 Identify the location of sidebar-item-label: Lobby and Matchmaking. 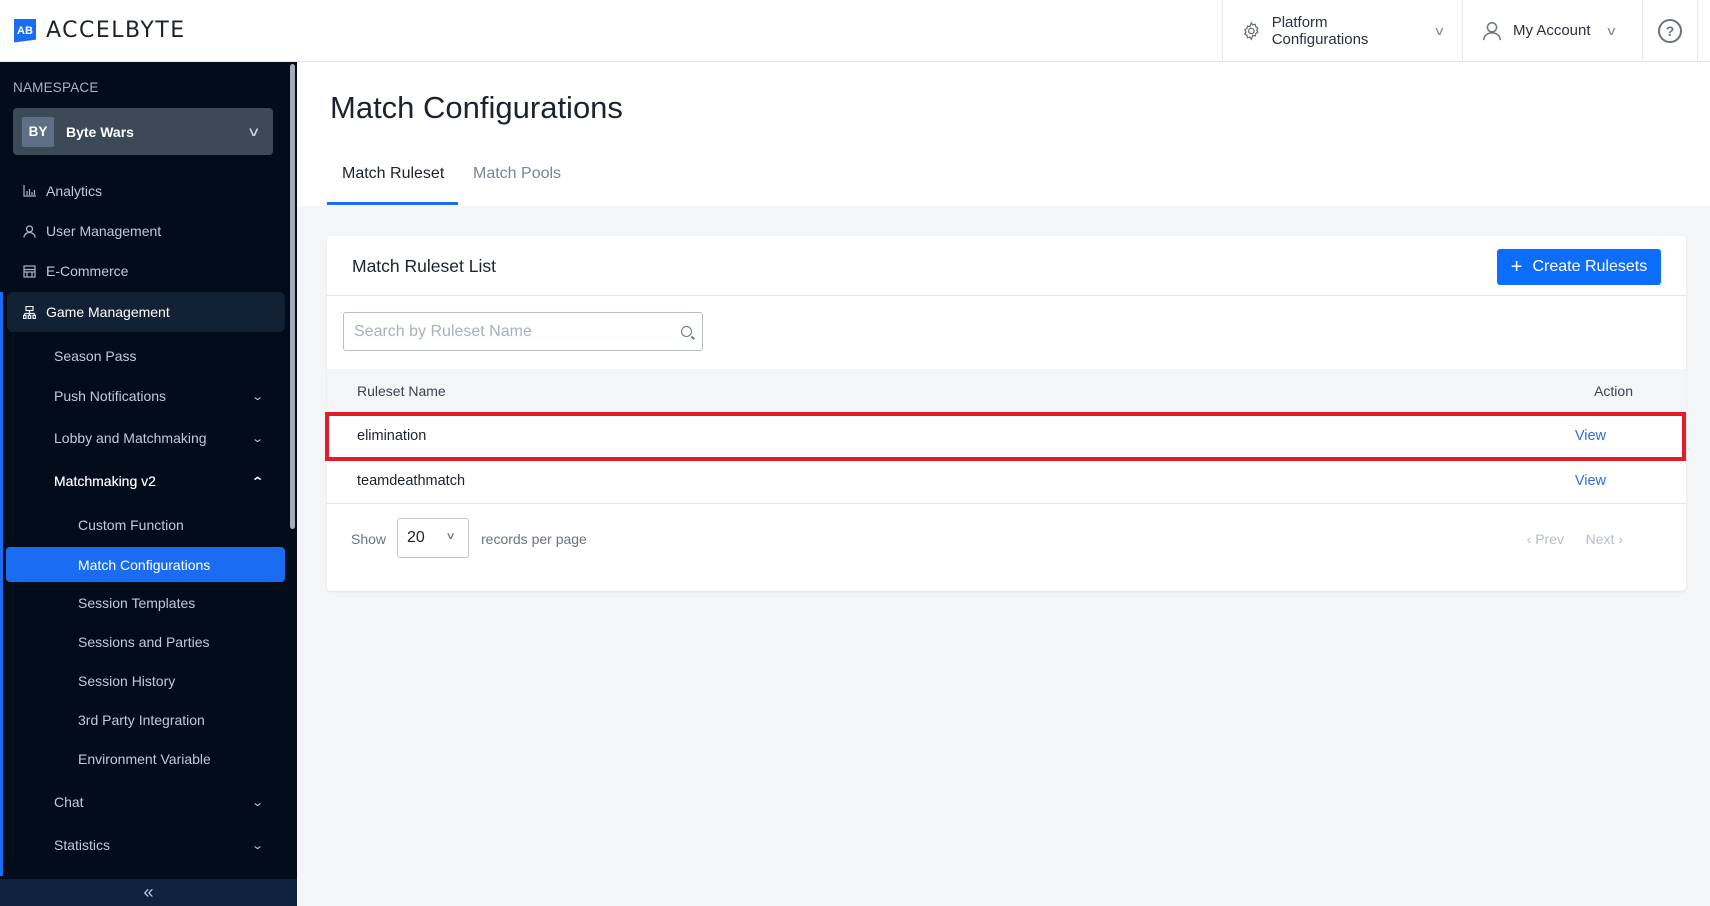
(130, 438).